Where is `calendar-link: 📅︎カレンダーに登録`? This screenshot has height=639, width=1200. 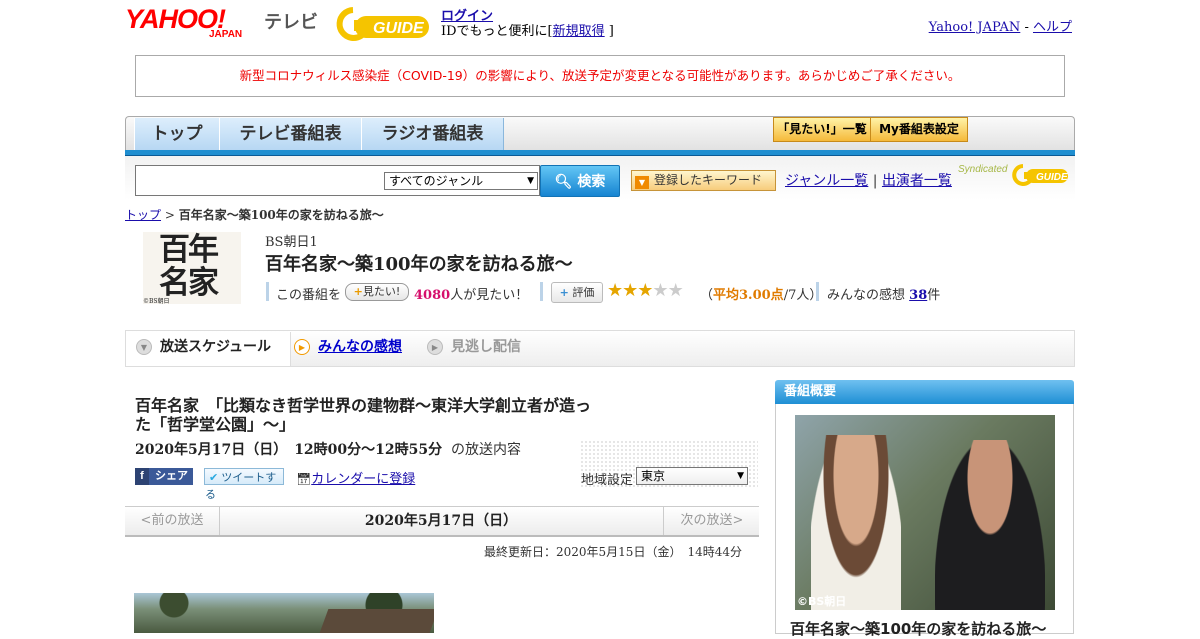
calendar-link: 📅︎カレンダーに登録 is located at coordinates (355, 477).